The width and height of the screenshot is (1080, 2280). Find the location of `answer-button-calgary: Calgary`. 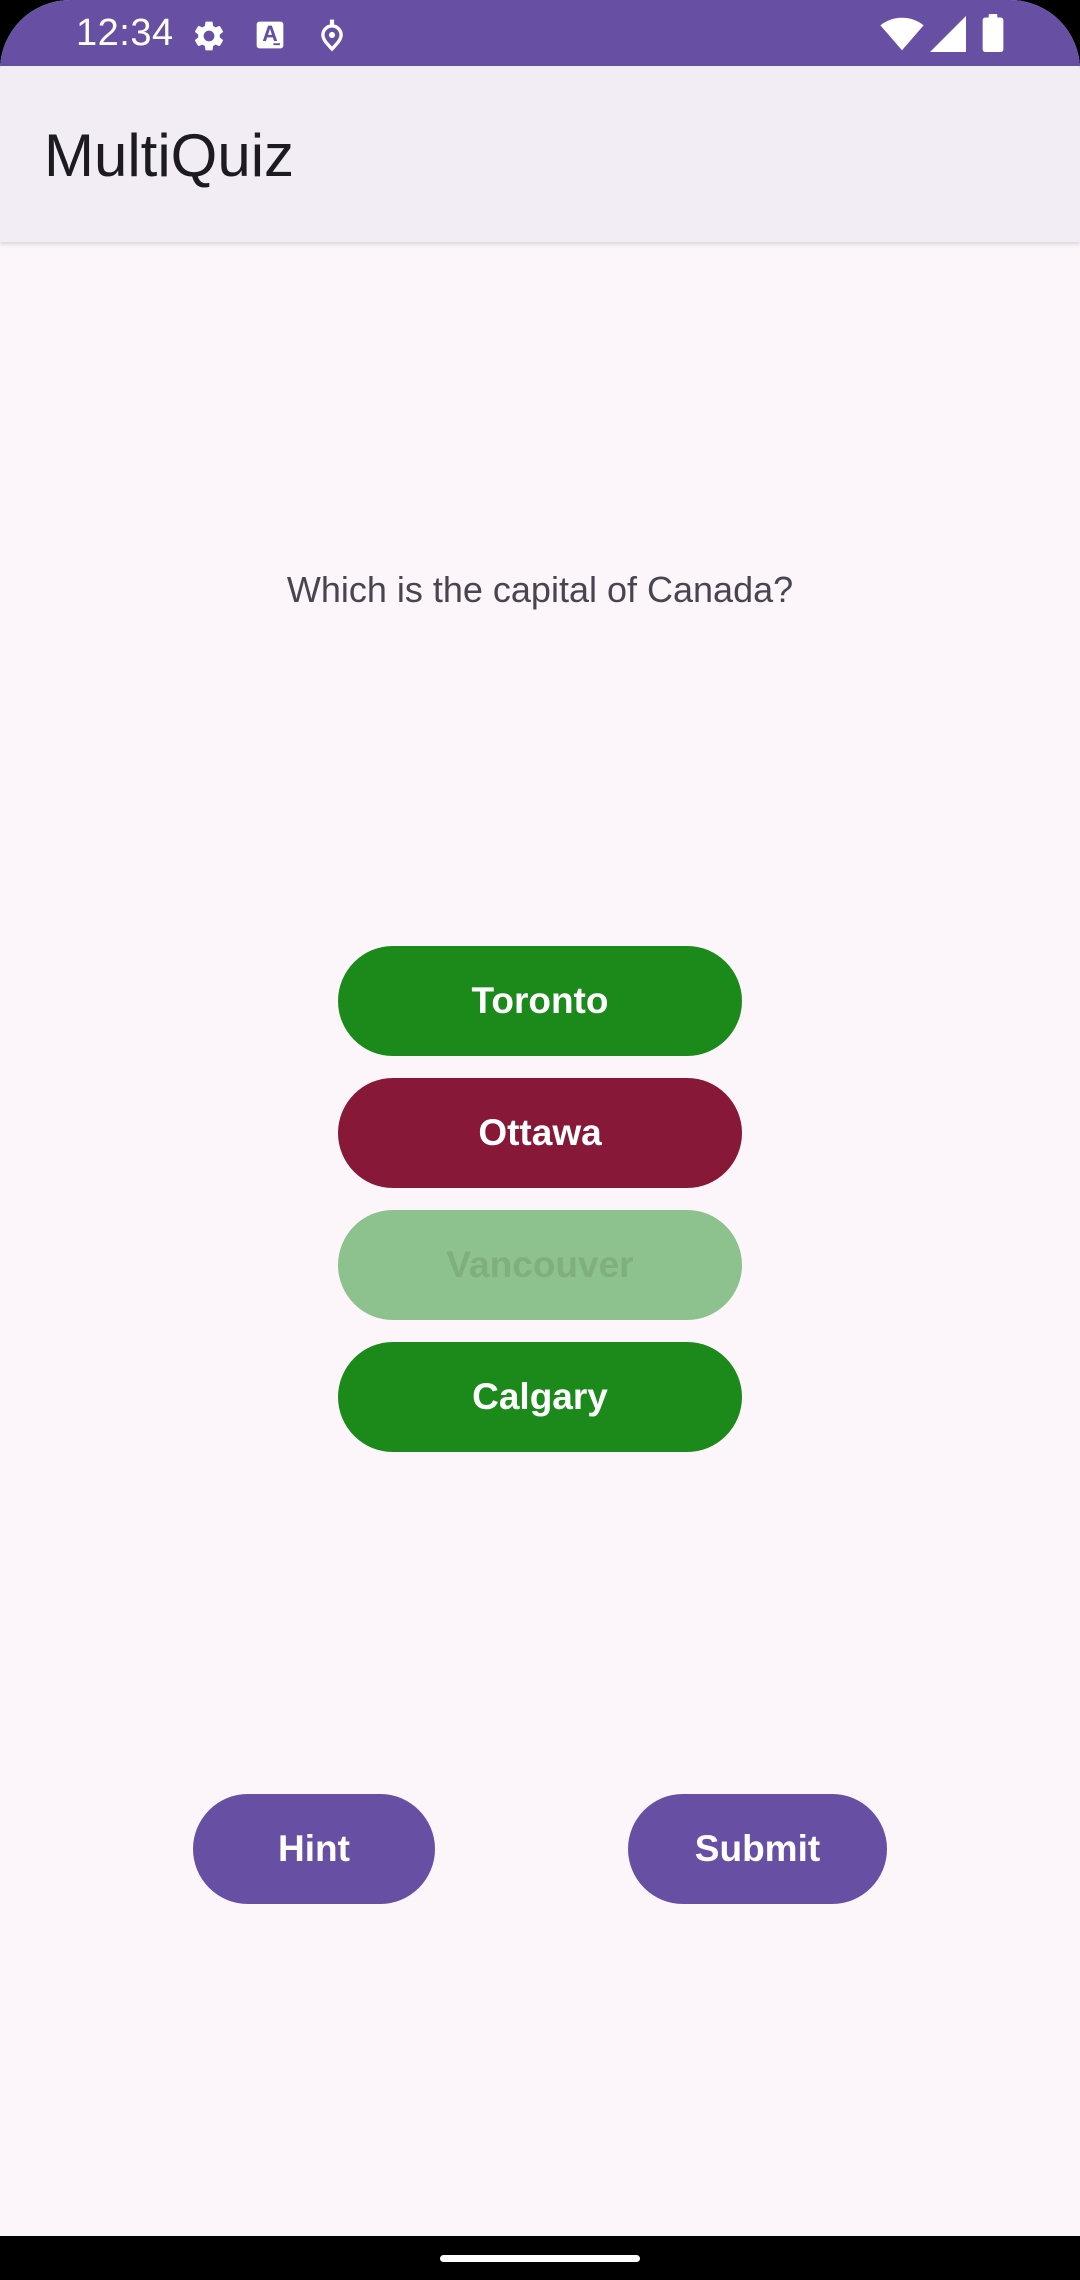

answer-button-calgary: Calgary is located at coordinates (540, 1397).